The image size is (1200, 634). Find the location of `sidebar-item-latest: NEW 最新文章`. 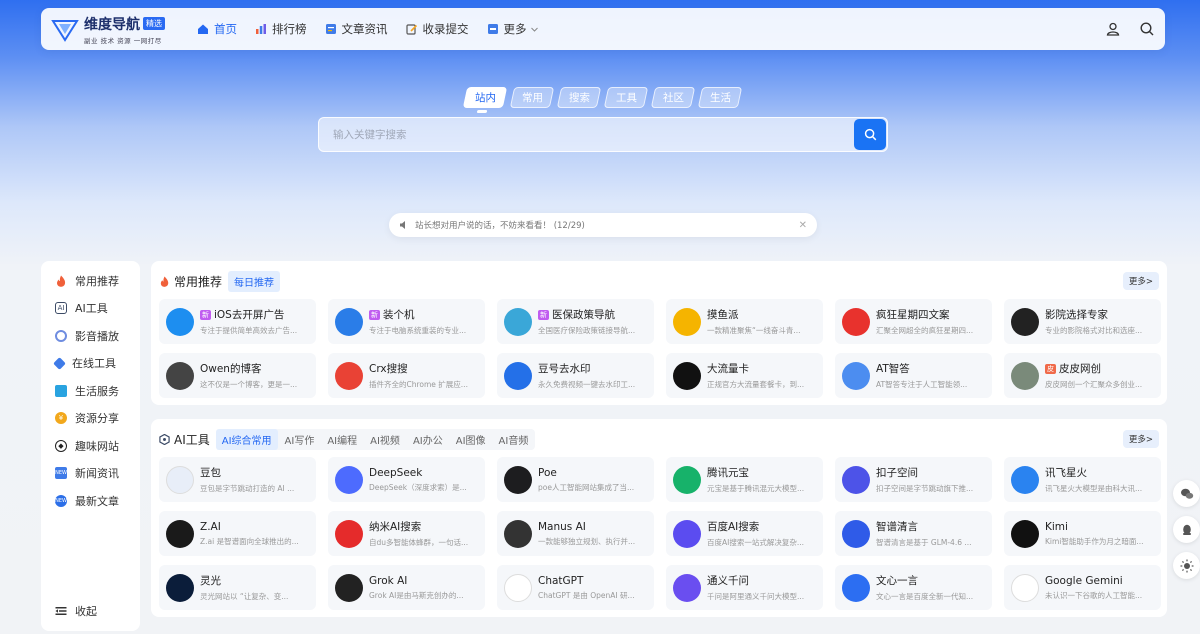

sidebar-item-latest: NEW 最新文章 is located at coordinates (90, 501).